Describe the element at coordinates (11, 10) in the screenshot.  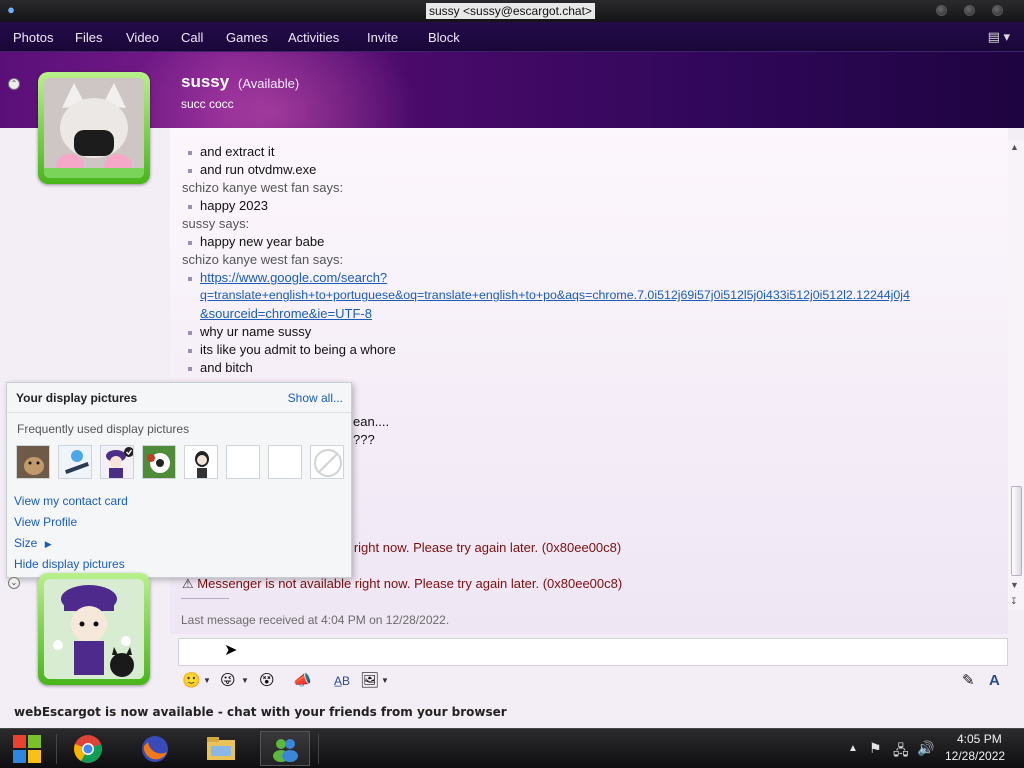
I see `messenger-app-icon: ●` at that location.